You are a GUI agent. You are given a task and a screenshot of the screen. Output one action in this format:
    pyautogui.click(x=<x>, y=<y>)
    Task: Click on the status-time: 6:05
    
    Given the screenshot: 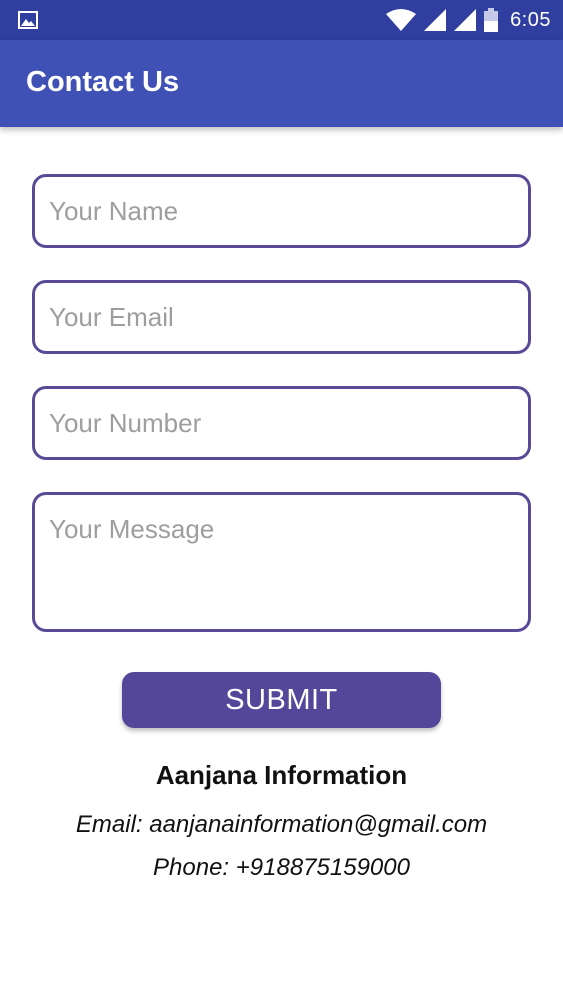 What is the action you would take?
    pyautogui.click(x=530, y=19)
    